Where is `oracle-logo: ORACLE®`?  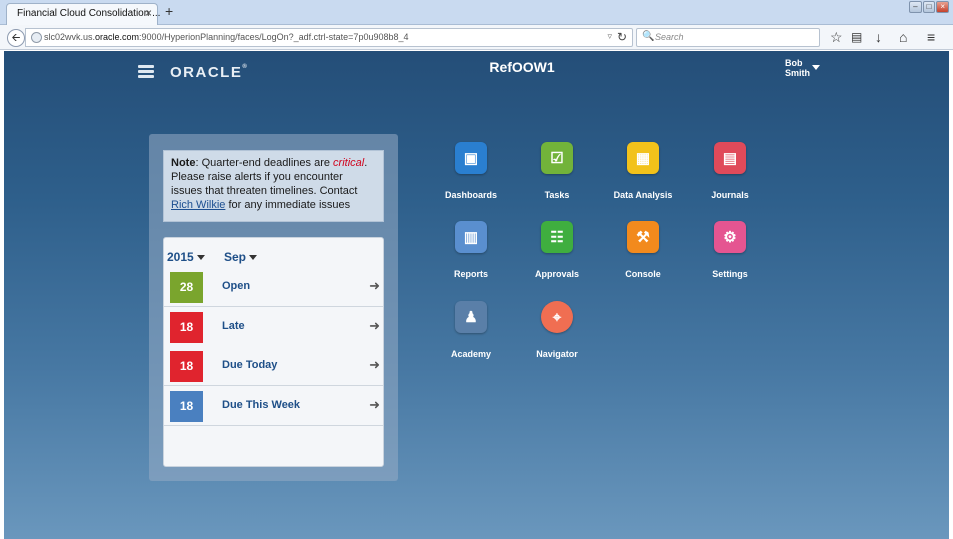
oracle-logo: ORACLE® is located at coordinates (208, 72).